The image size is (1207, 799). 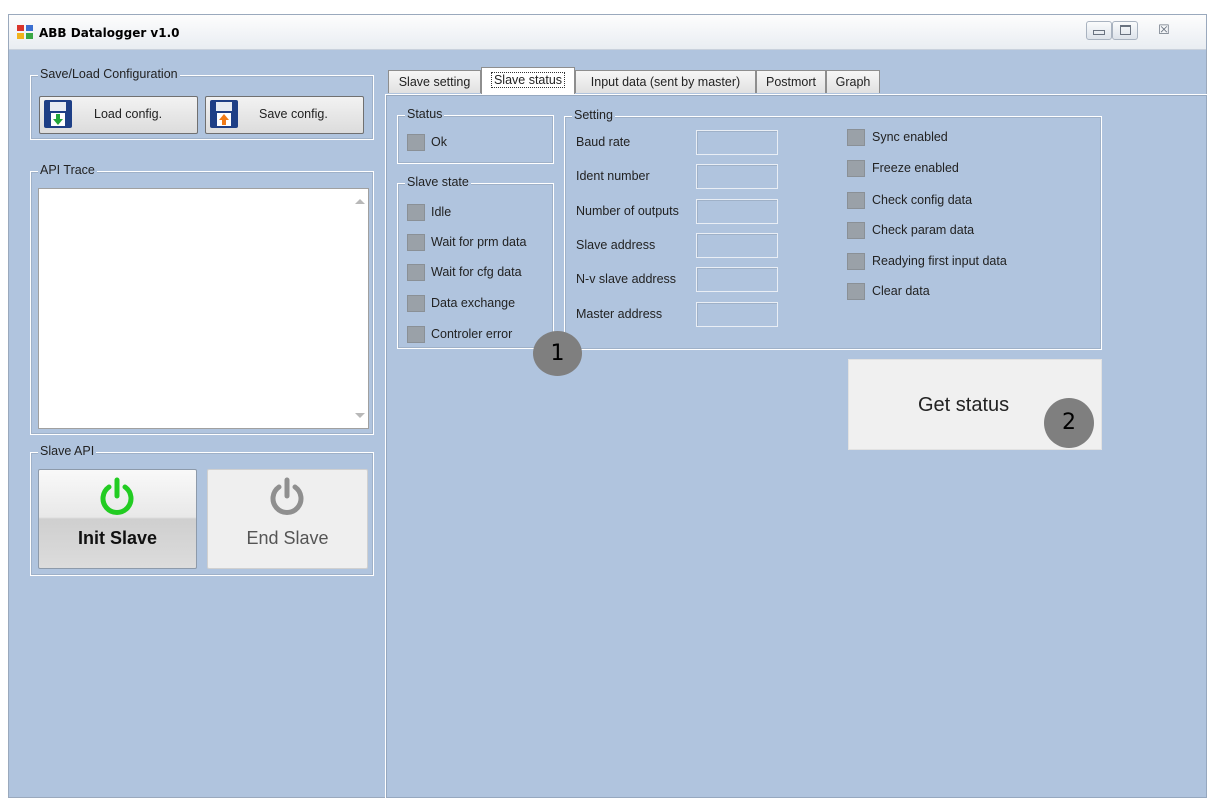 I want to click on tab-input-data: Input data (sent by master), so click(x=665, y=81).